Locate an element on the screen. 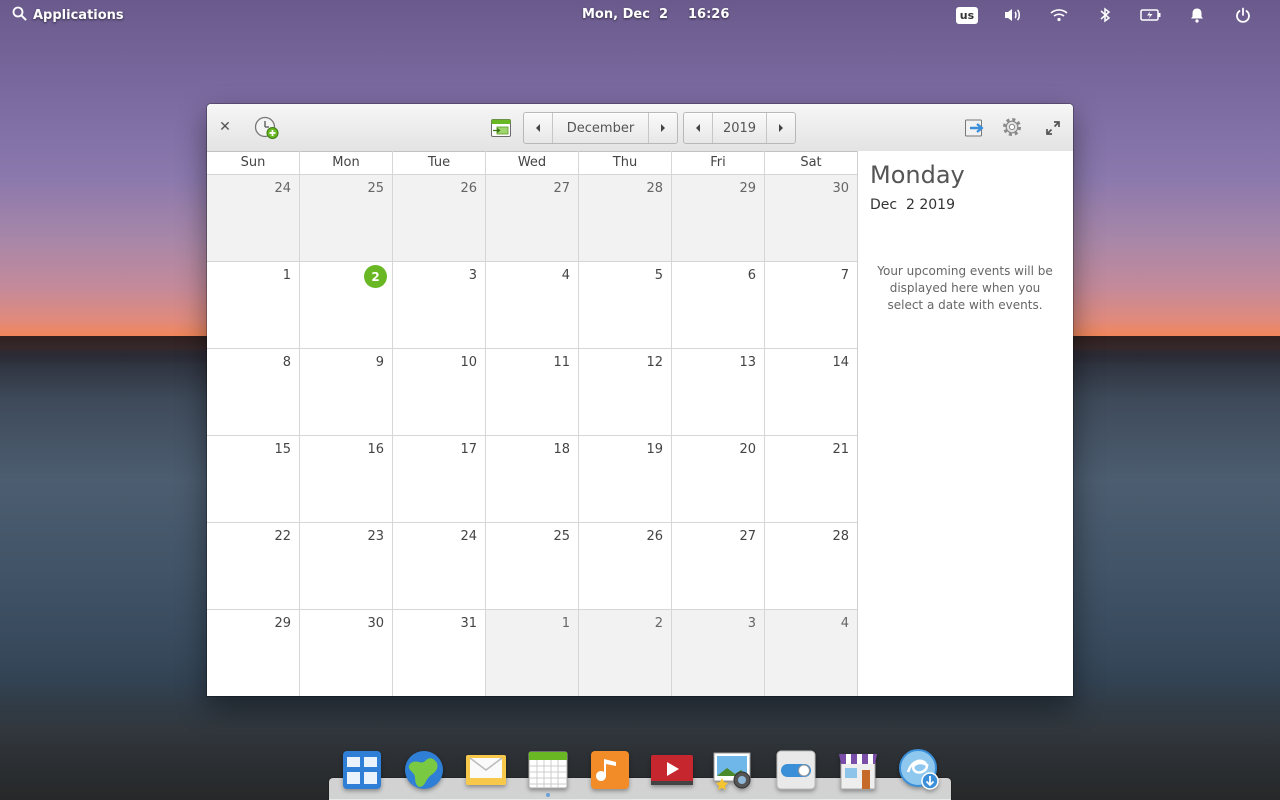 The width and height of the screenshot is (1280, 800). calendar-icon is located at coordinates (548, 772).